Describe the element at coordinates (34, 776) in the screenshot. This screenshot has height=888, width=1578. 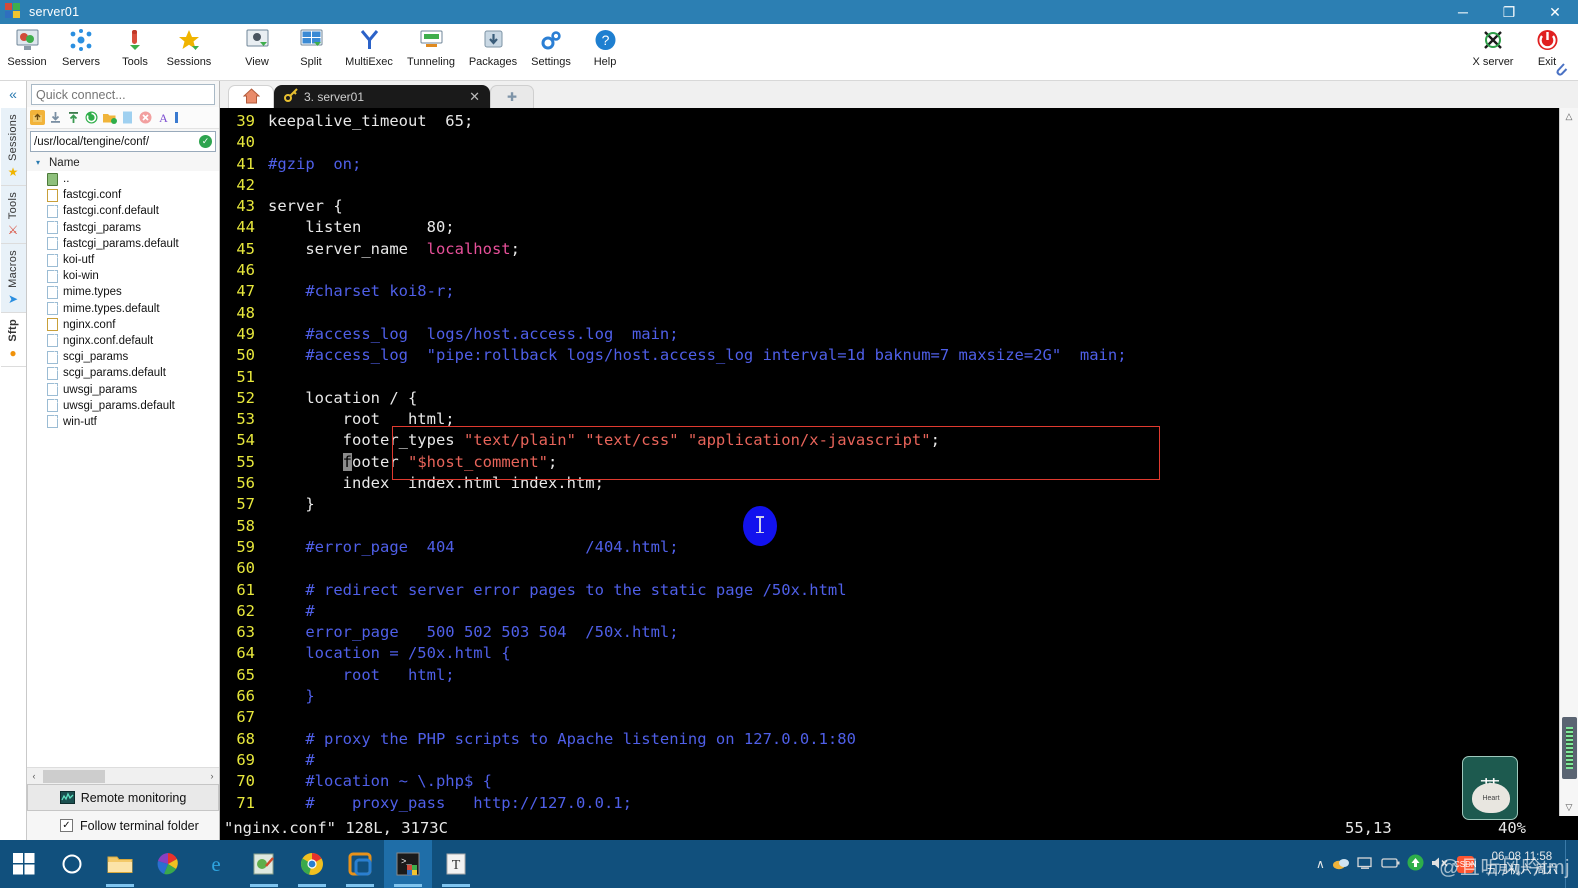
I see `scroll-left-arrow: ‹` at that location.